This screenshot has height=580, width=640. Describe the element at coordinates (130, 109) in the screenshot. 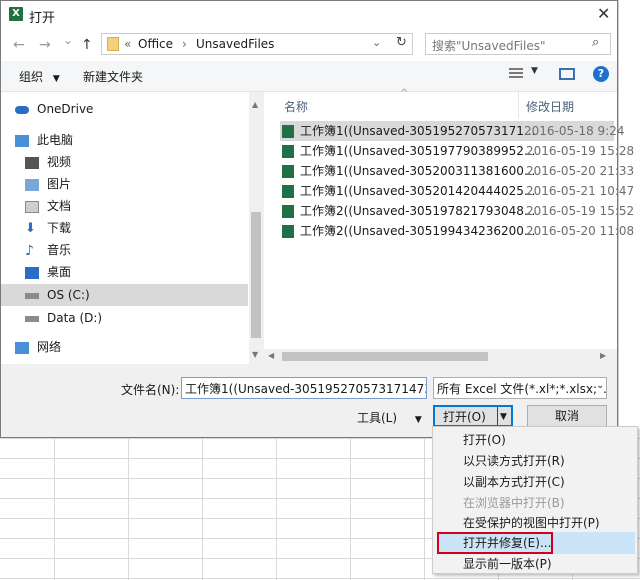

I see `sidebar-item-onedrive: OneDrive` at that location.